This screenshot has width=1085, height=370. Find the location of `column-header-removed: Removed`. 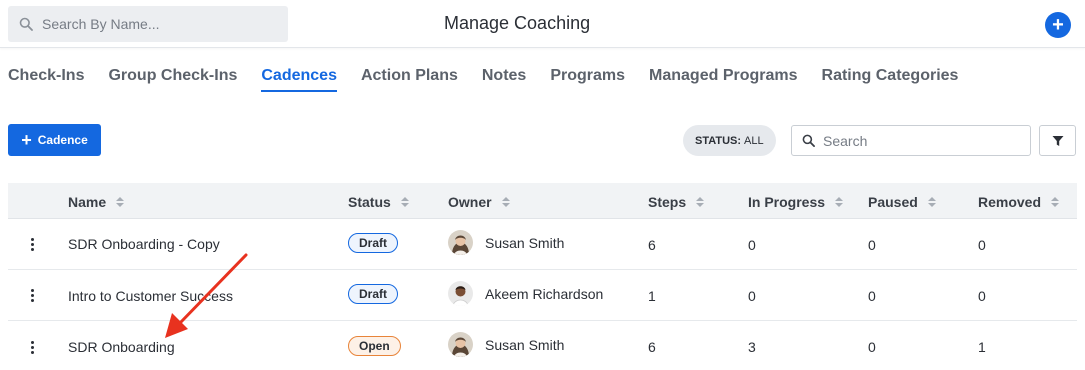

column-header-removed: Removed is located at coordinates (1019, 202).